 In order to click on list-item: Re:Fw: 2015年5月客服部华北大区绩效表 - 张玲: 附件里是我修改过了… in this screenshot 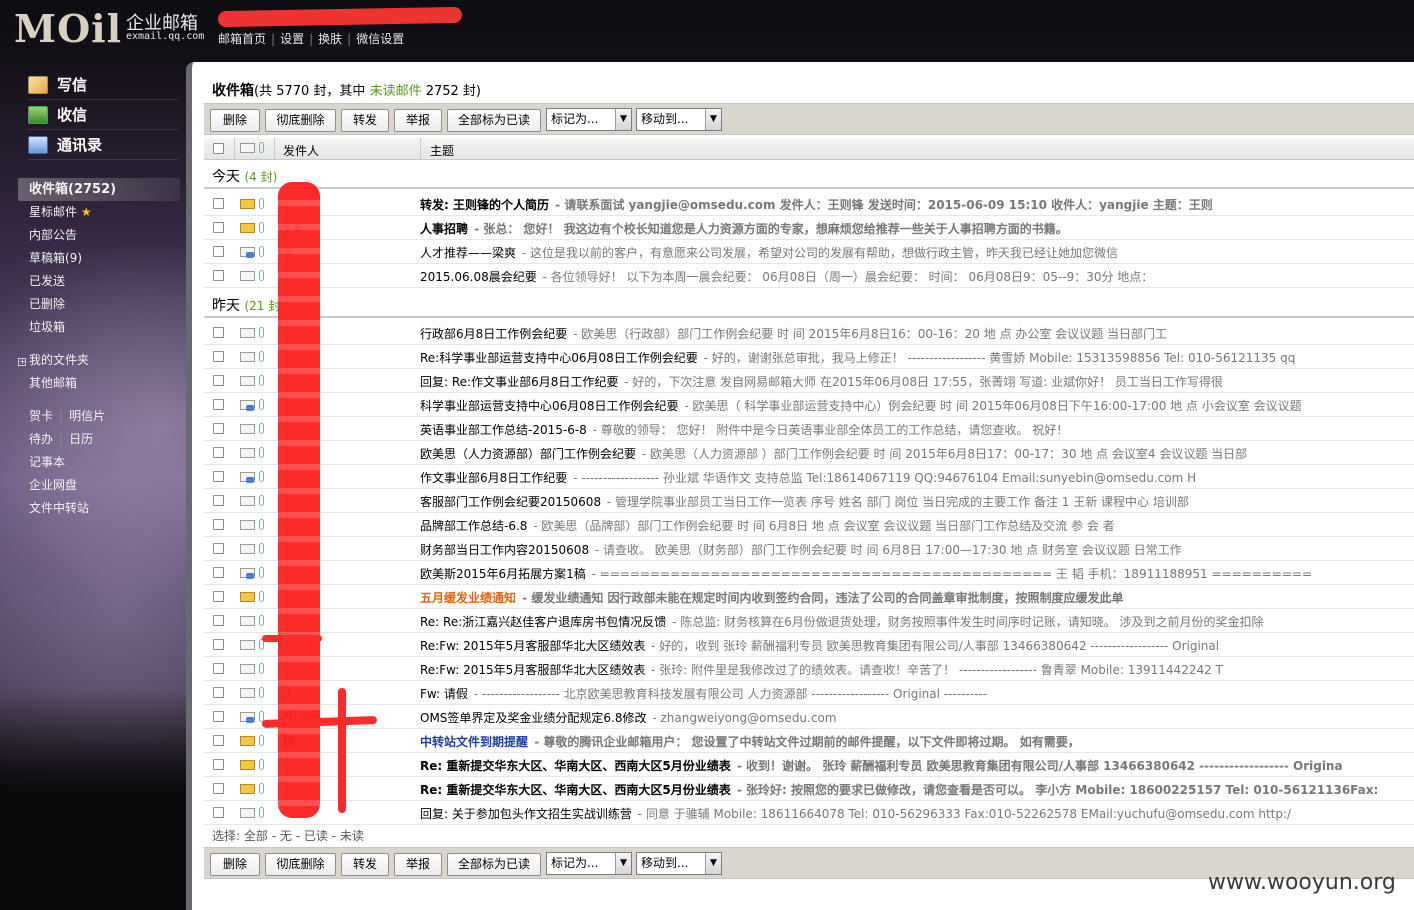, I will do `click(809, 669)`.